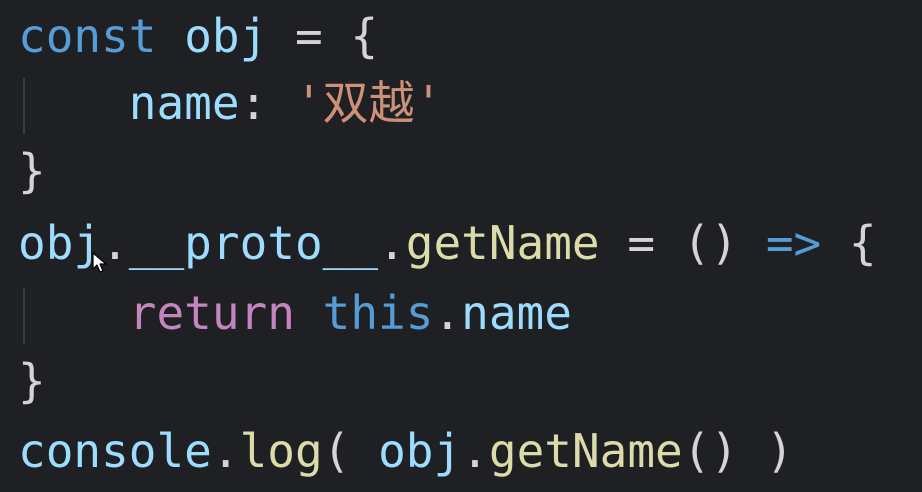 The height and width of the screenshot is (492, 922). I want to click on code-line-5: return this.name, so click(295, 313).